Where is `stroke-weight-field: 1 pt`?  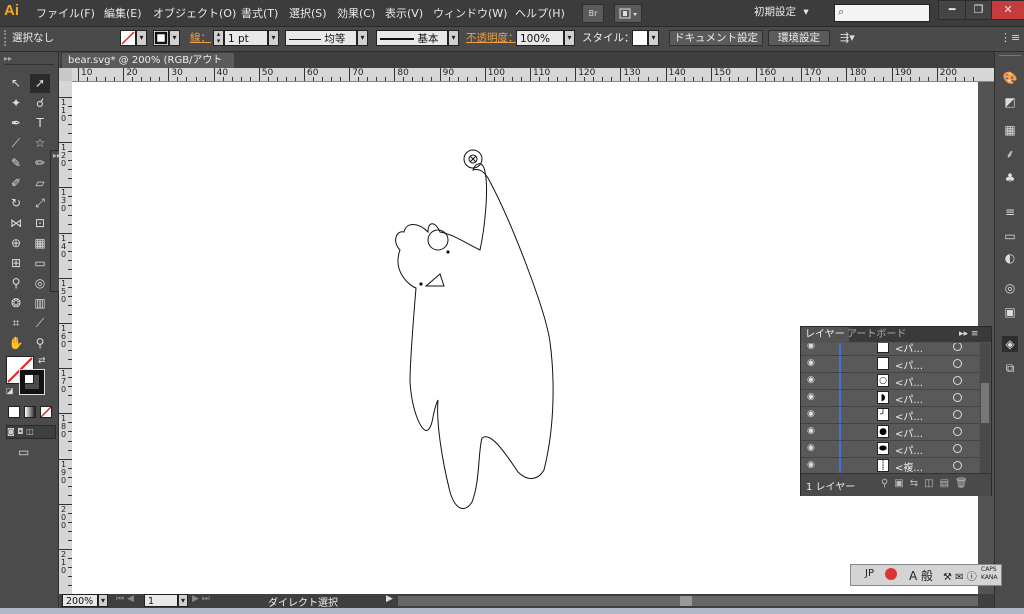 stroke-weight-field: 1 pt is located at coordinates (246, 38).